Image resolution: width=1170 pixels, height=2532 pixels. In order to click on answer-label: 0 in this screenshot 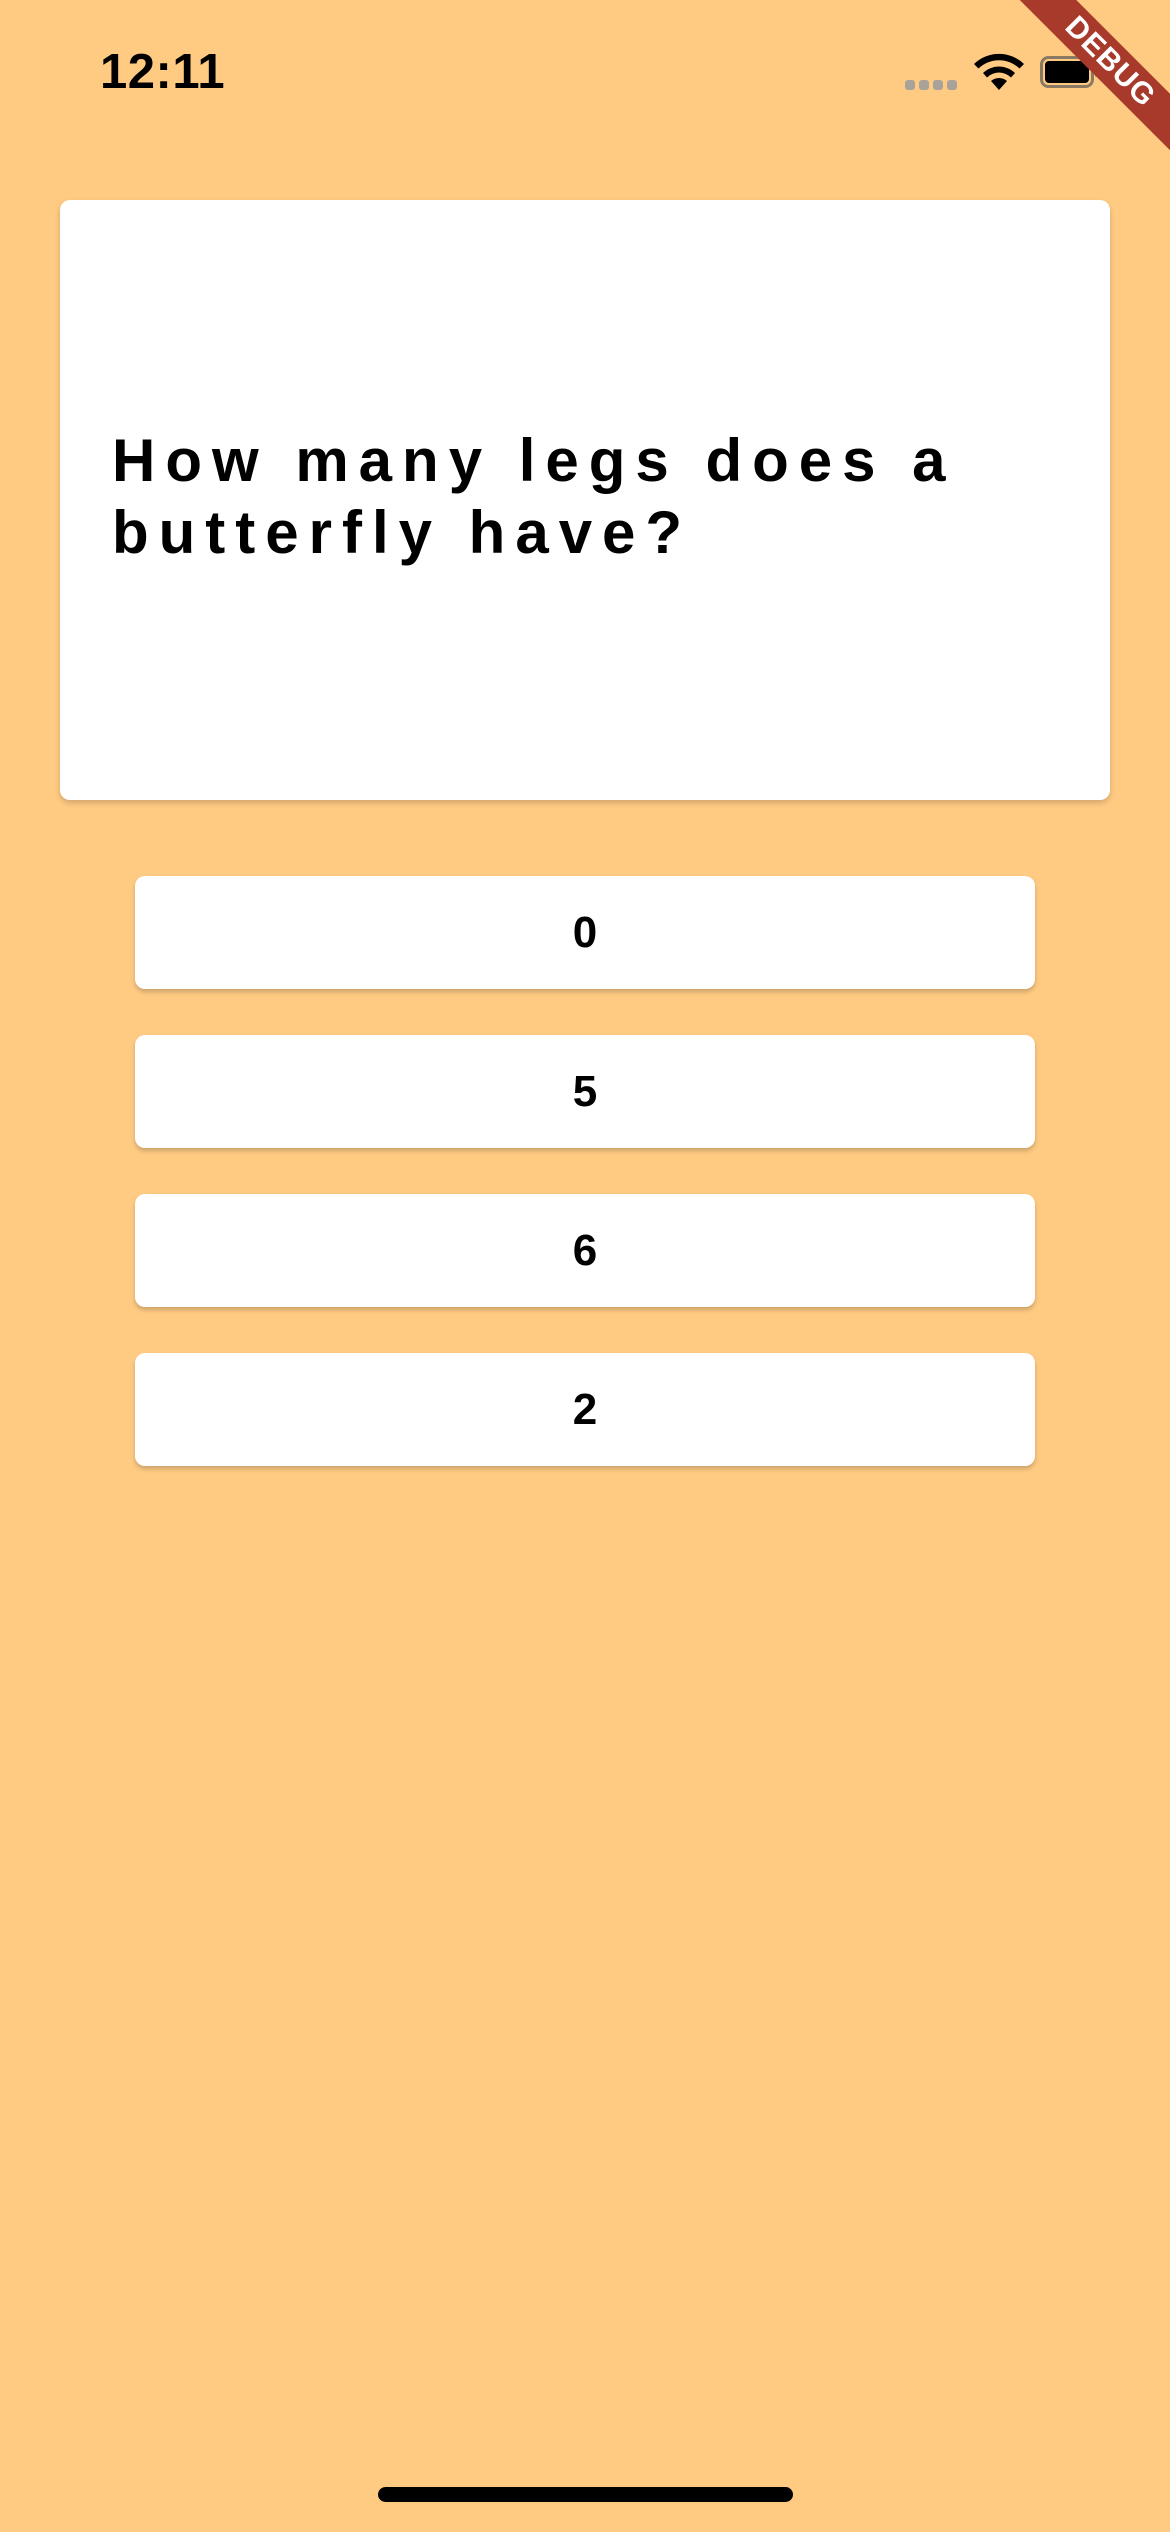, I will do `click(585, 932)`.